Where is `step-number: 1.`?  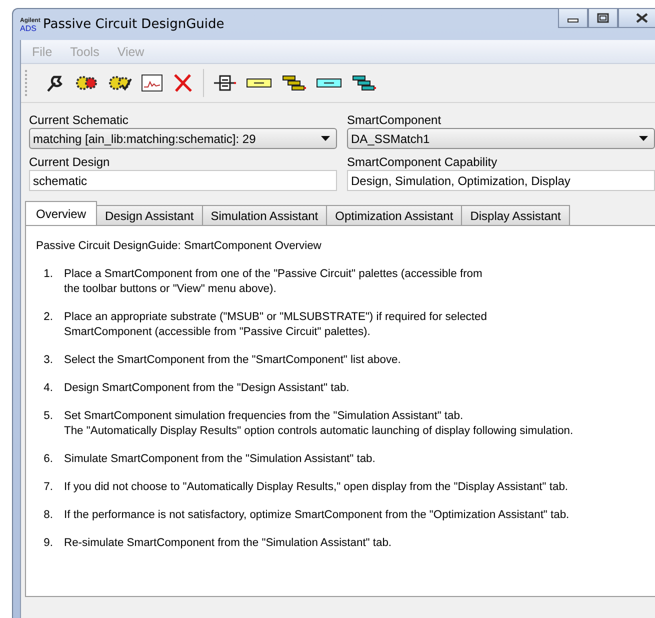 step-number: 1. is located at coordinates (48, 274).